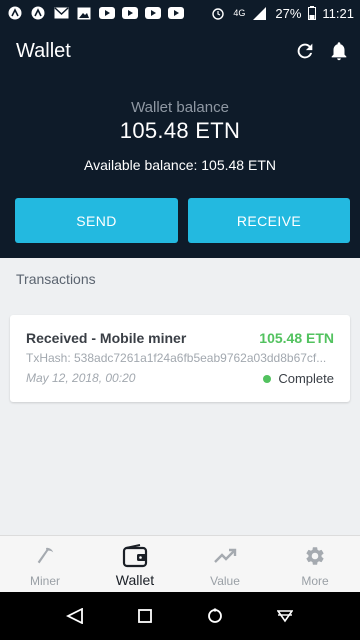 The height and width of the screenshot is (640, 360). I want to click on status-dot-icon, so click(267, 378).